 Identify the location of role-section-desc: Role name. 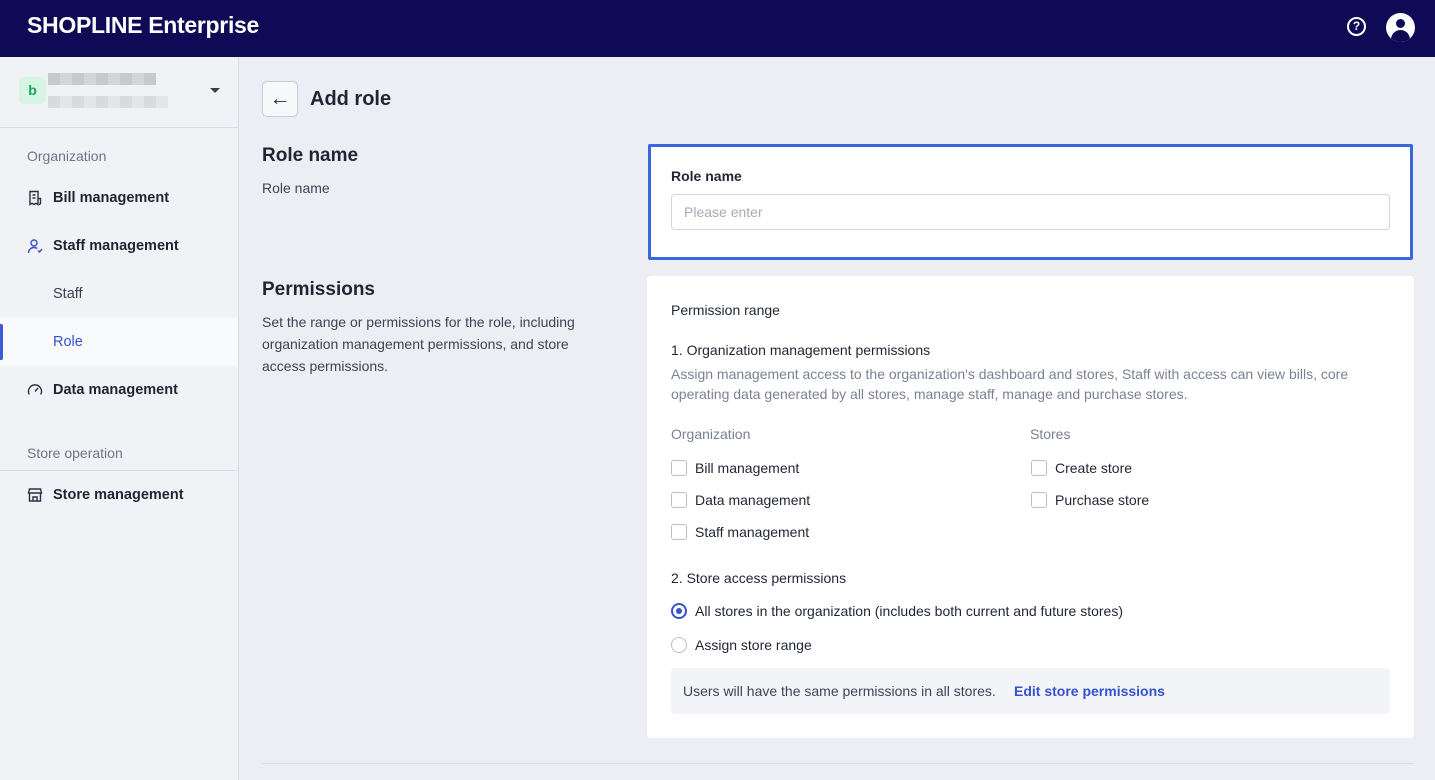
(296, 188).